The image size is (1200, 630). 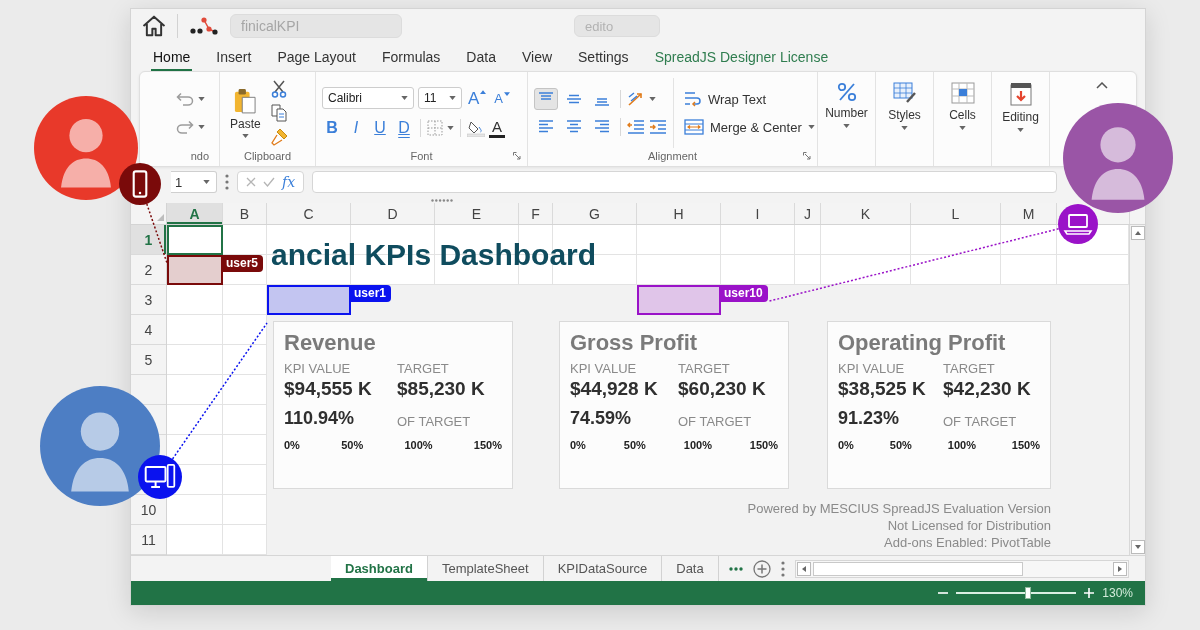 What do you see at coordinates (497, 128) in the screenshot?
I see `font-color-button: A` at bounding box center [497, 128].